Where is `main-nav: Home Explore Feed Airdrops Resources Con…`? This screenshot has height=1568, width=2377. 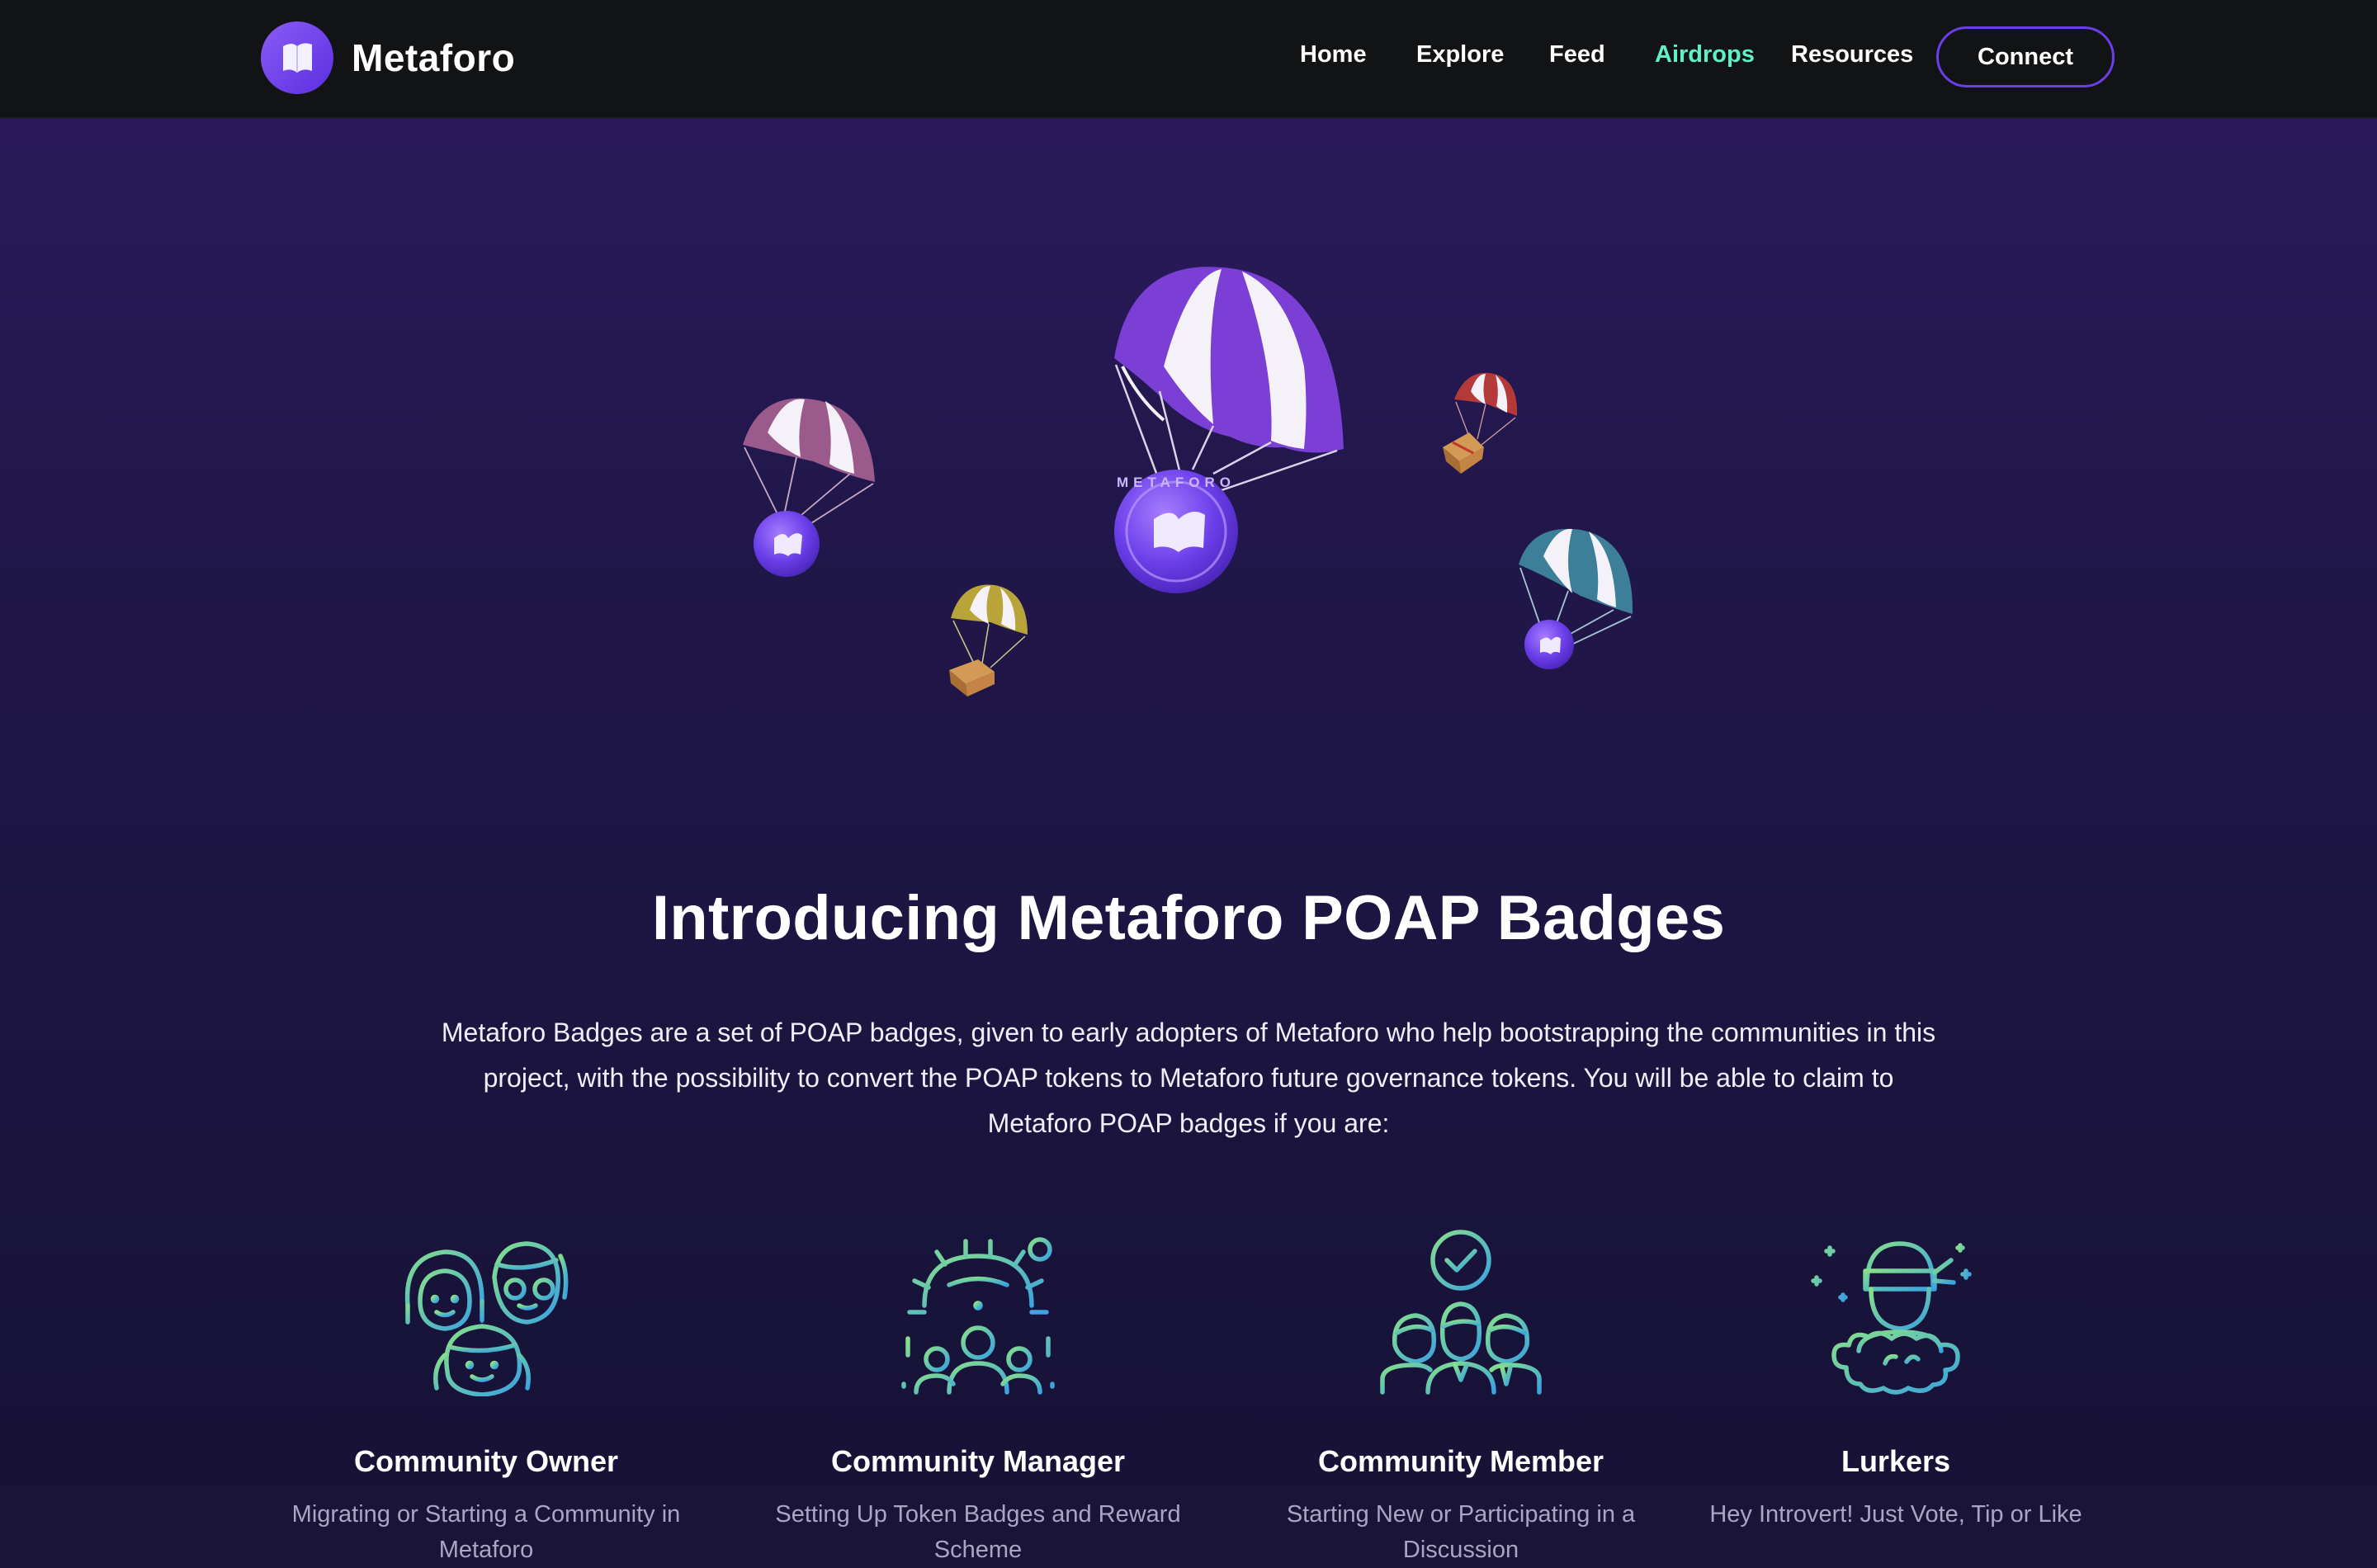 main-nav: Home Explore Feed Airdrops Resources Con… is located at coordinates (1188, 58).